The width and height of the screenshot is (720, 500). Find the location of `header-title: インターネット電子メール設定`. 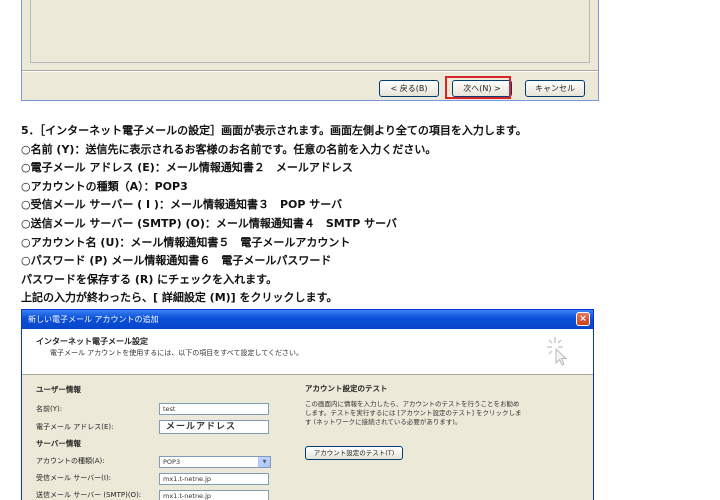

header-title: インターネット電子メール設定 is located at coordinates (92, 341).